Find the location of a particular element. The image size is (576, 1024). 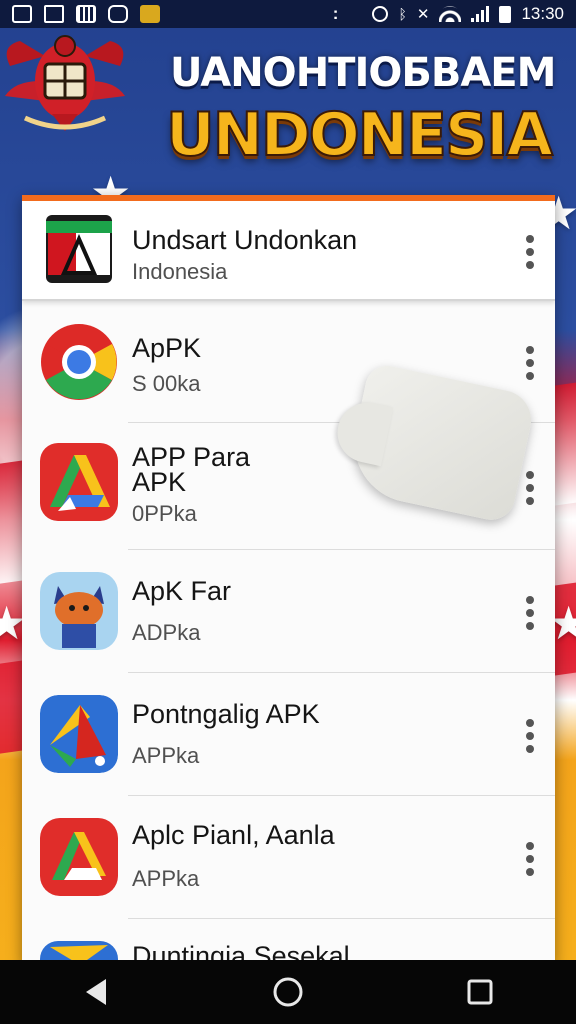

item-subtitle: 0PPka is located at coordinates (164, 513).